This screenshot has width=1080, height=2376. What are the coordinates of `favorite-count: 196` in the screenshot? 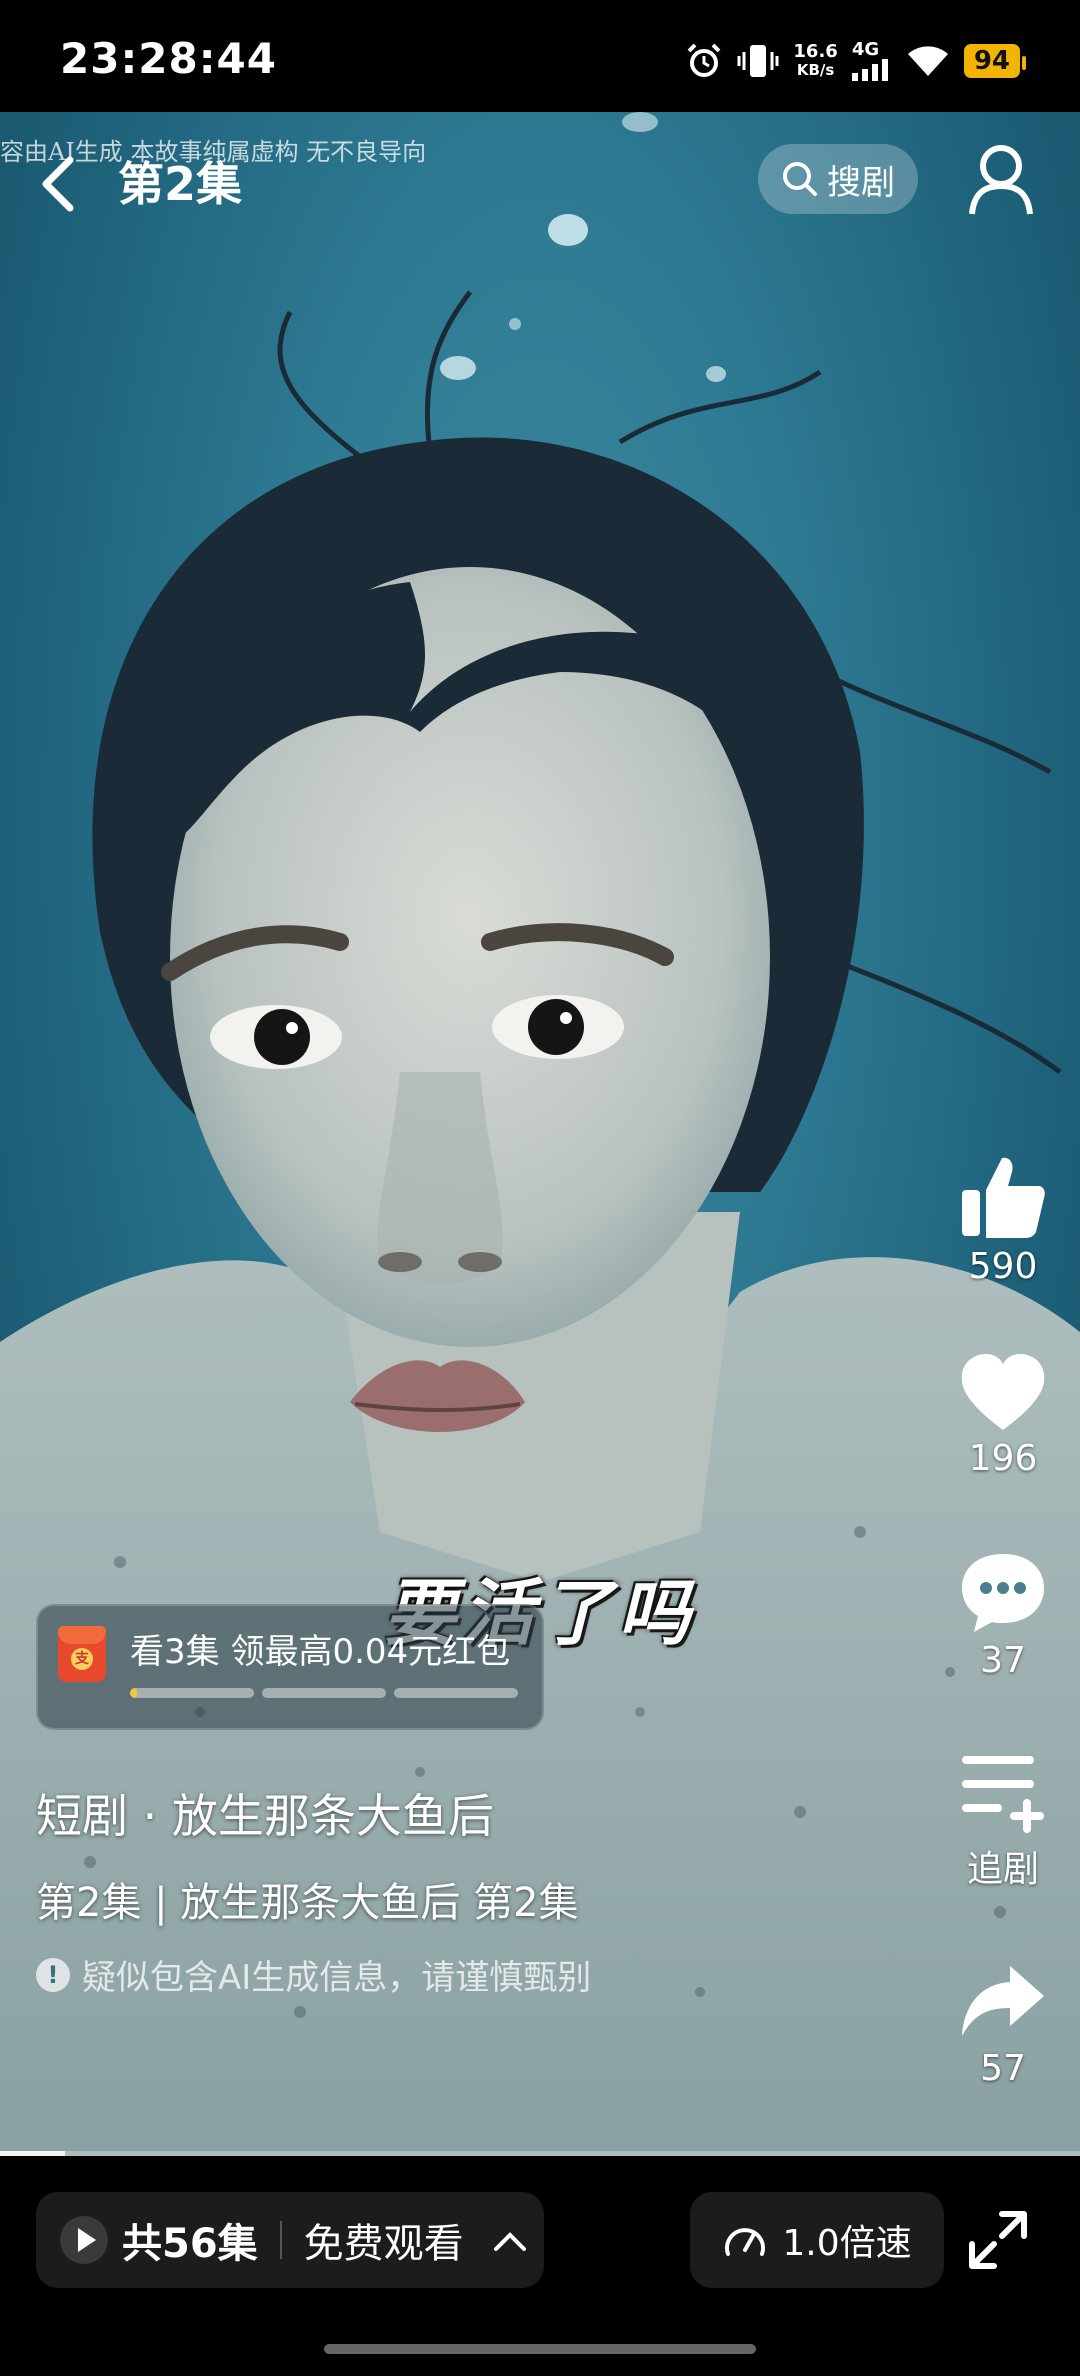 It's located at (1003, 1458).